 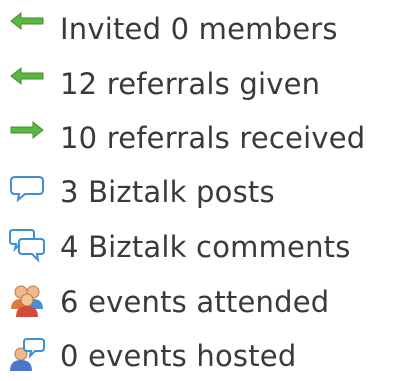 I want to click on stat-label: 6 events attended, so click(x=195, y=302).